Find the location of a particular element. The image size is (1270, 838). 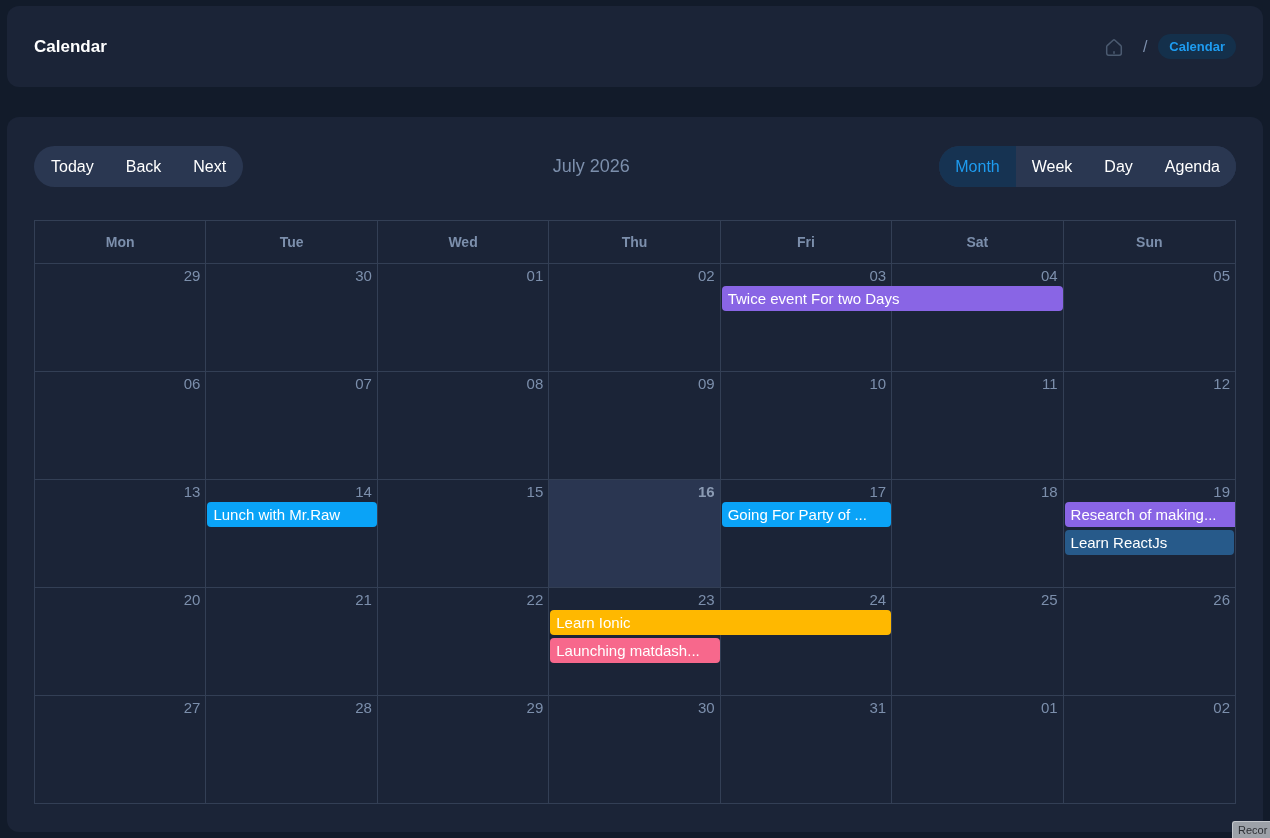

weekday-header: Sat is located at coordinates (978, 242).